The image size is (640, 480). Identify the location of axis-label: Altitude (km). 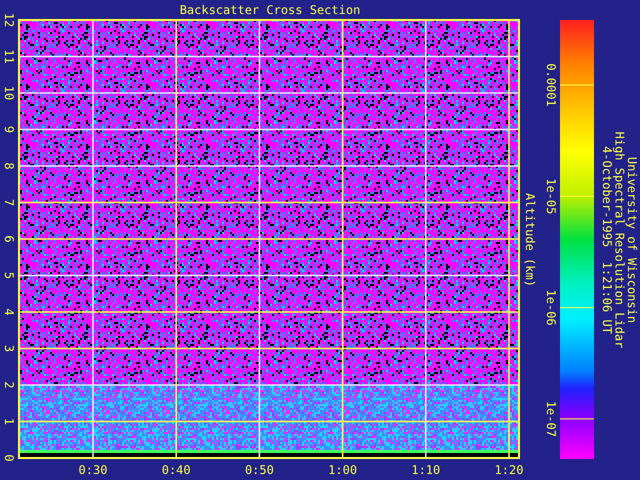
(530, 240).